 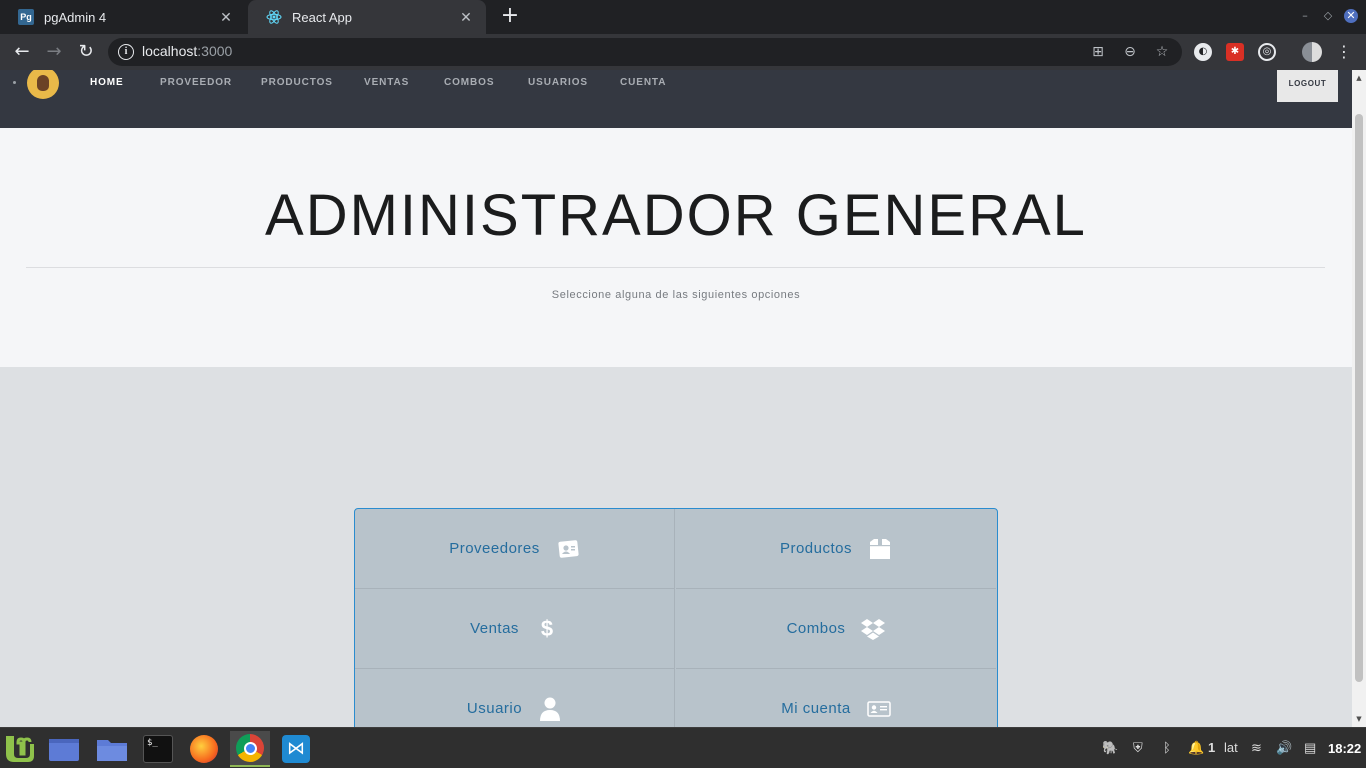 I want to click on nav-bullet, so click(x=14, y=82).